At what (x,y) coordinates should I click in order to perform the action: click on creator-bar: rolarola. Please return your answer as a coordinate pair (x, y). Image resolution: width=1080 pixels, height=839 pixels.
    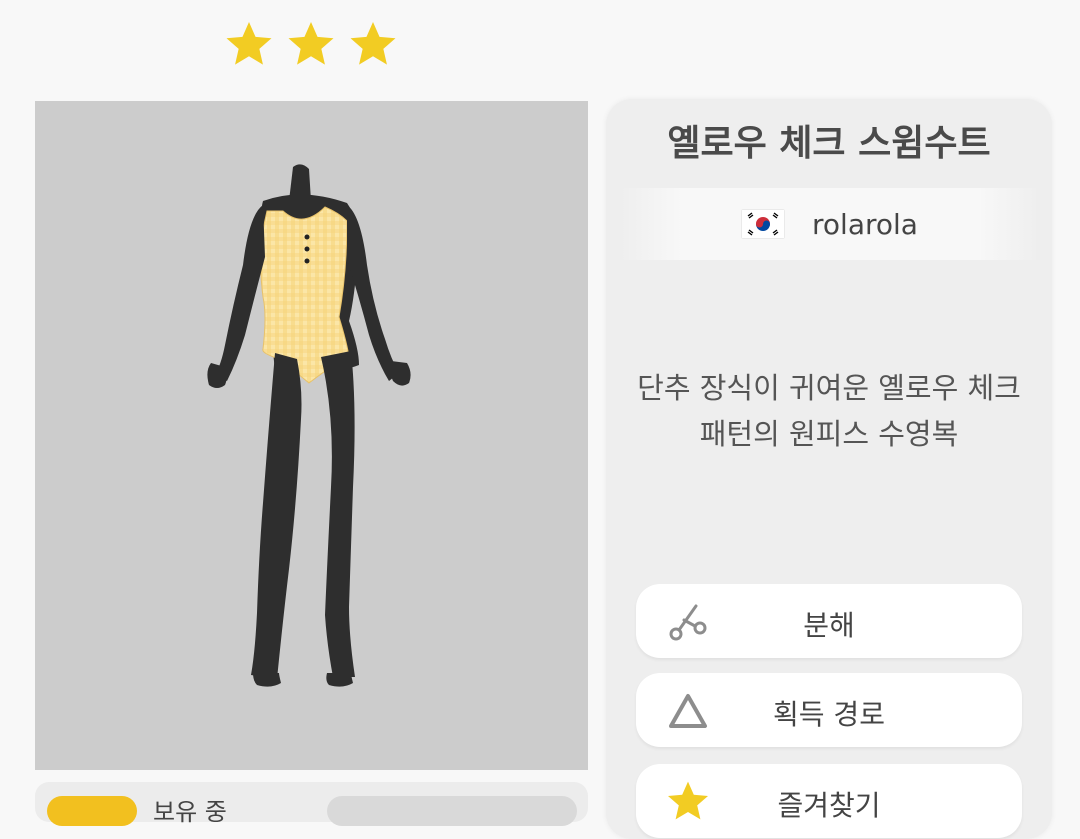
    Looking at the image, I should click on (830, 224).